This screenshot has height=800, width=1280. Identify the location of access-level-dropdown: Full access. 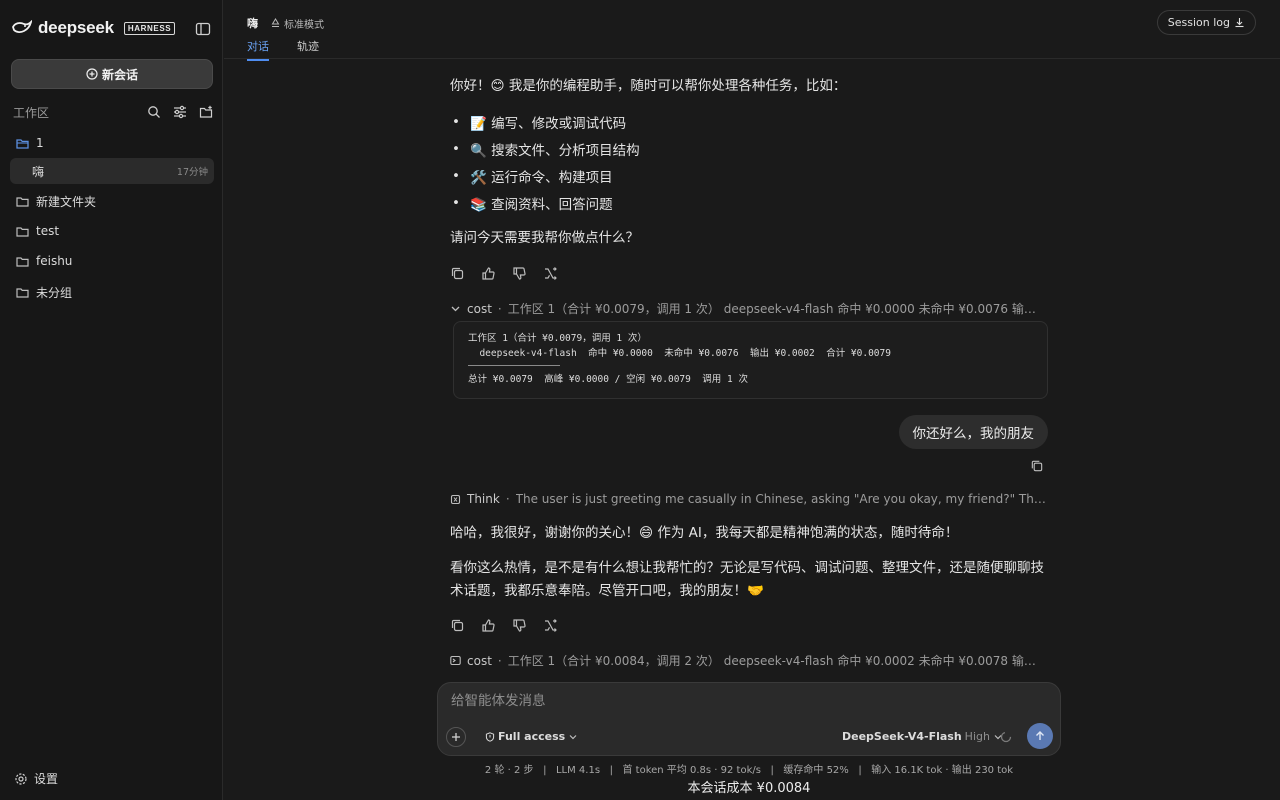
(531, 736).